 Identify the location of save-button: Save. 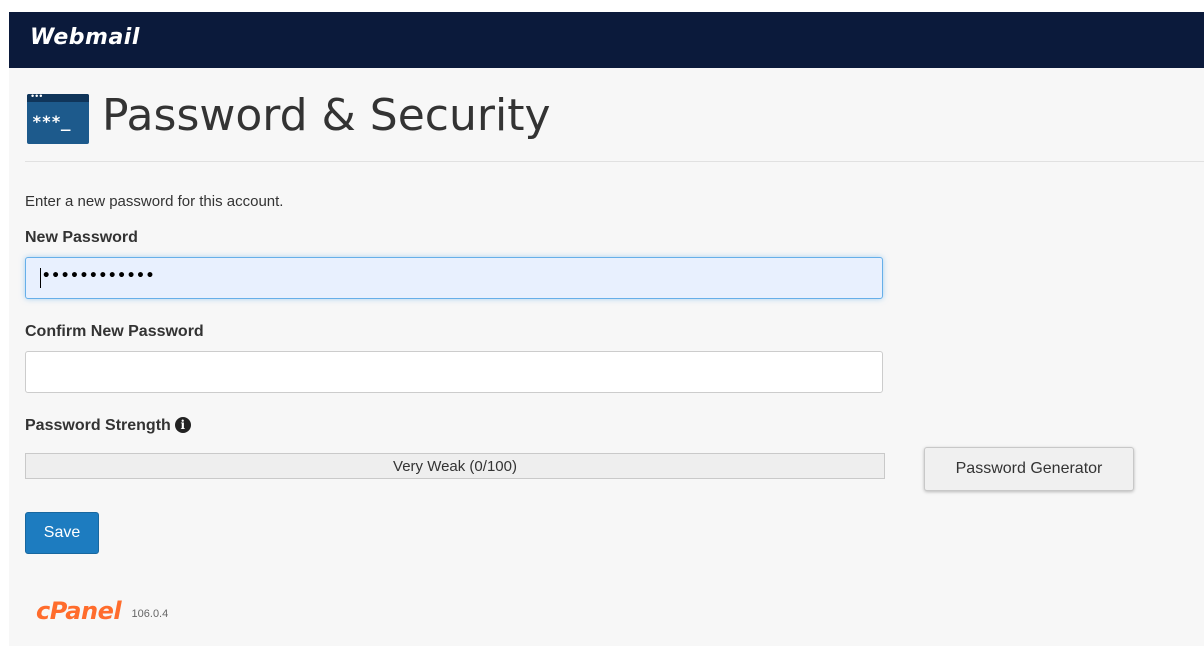
(62, 533).